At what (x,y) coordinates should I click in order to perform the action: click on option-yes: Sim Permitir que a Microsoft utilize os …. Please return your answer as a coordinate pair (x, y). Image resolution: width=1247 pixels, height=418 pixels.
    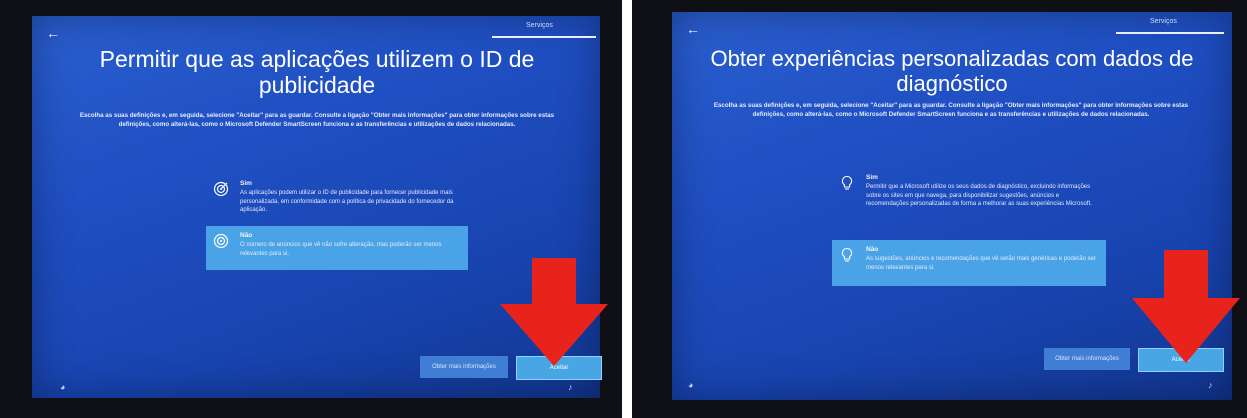
    Looking at the image, I should click on (968, 191).